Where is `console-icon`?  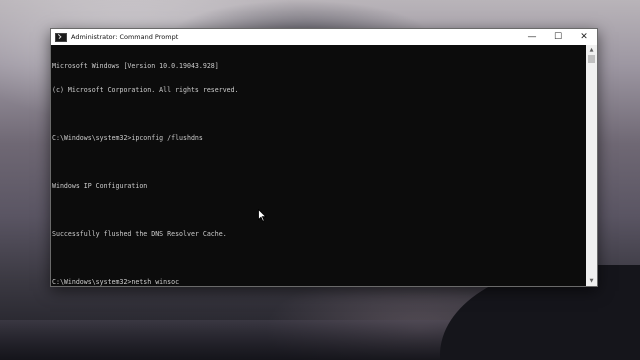
console-icon is located at coordinates (61, 37).